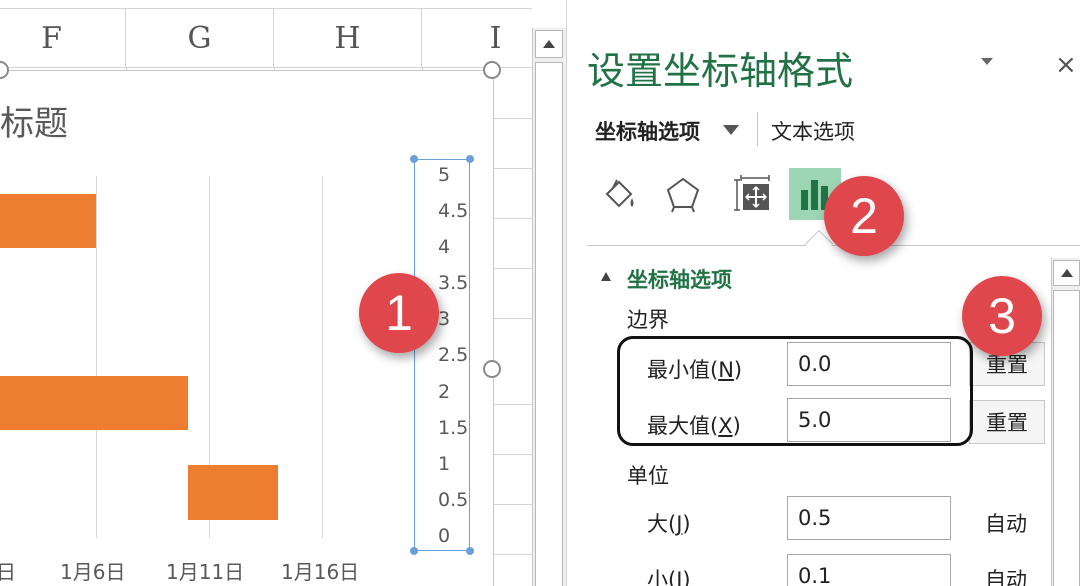  Describe the element at coordinates (444, 175) in the screenshot. I see `y-tick-label: 5` at that location.